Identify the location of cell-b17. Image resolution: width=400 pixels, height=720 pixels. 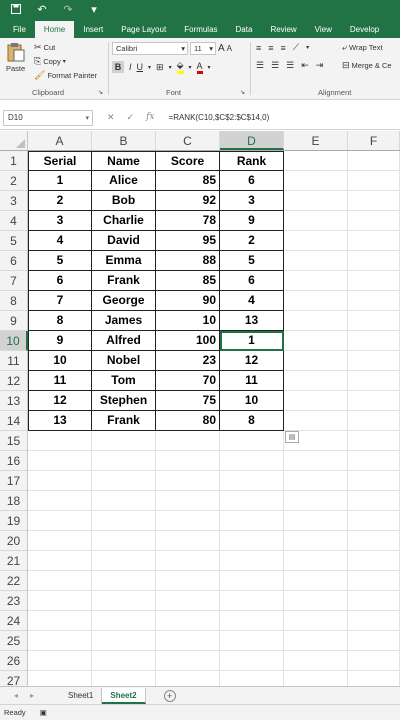
(124, 481).